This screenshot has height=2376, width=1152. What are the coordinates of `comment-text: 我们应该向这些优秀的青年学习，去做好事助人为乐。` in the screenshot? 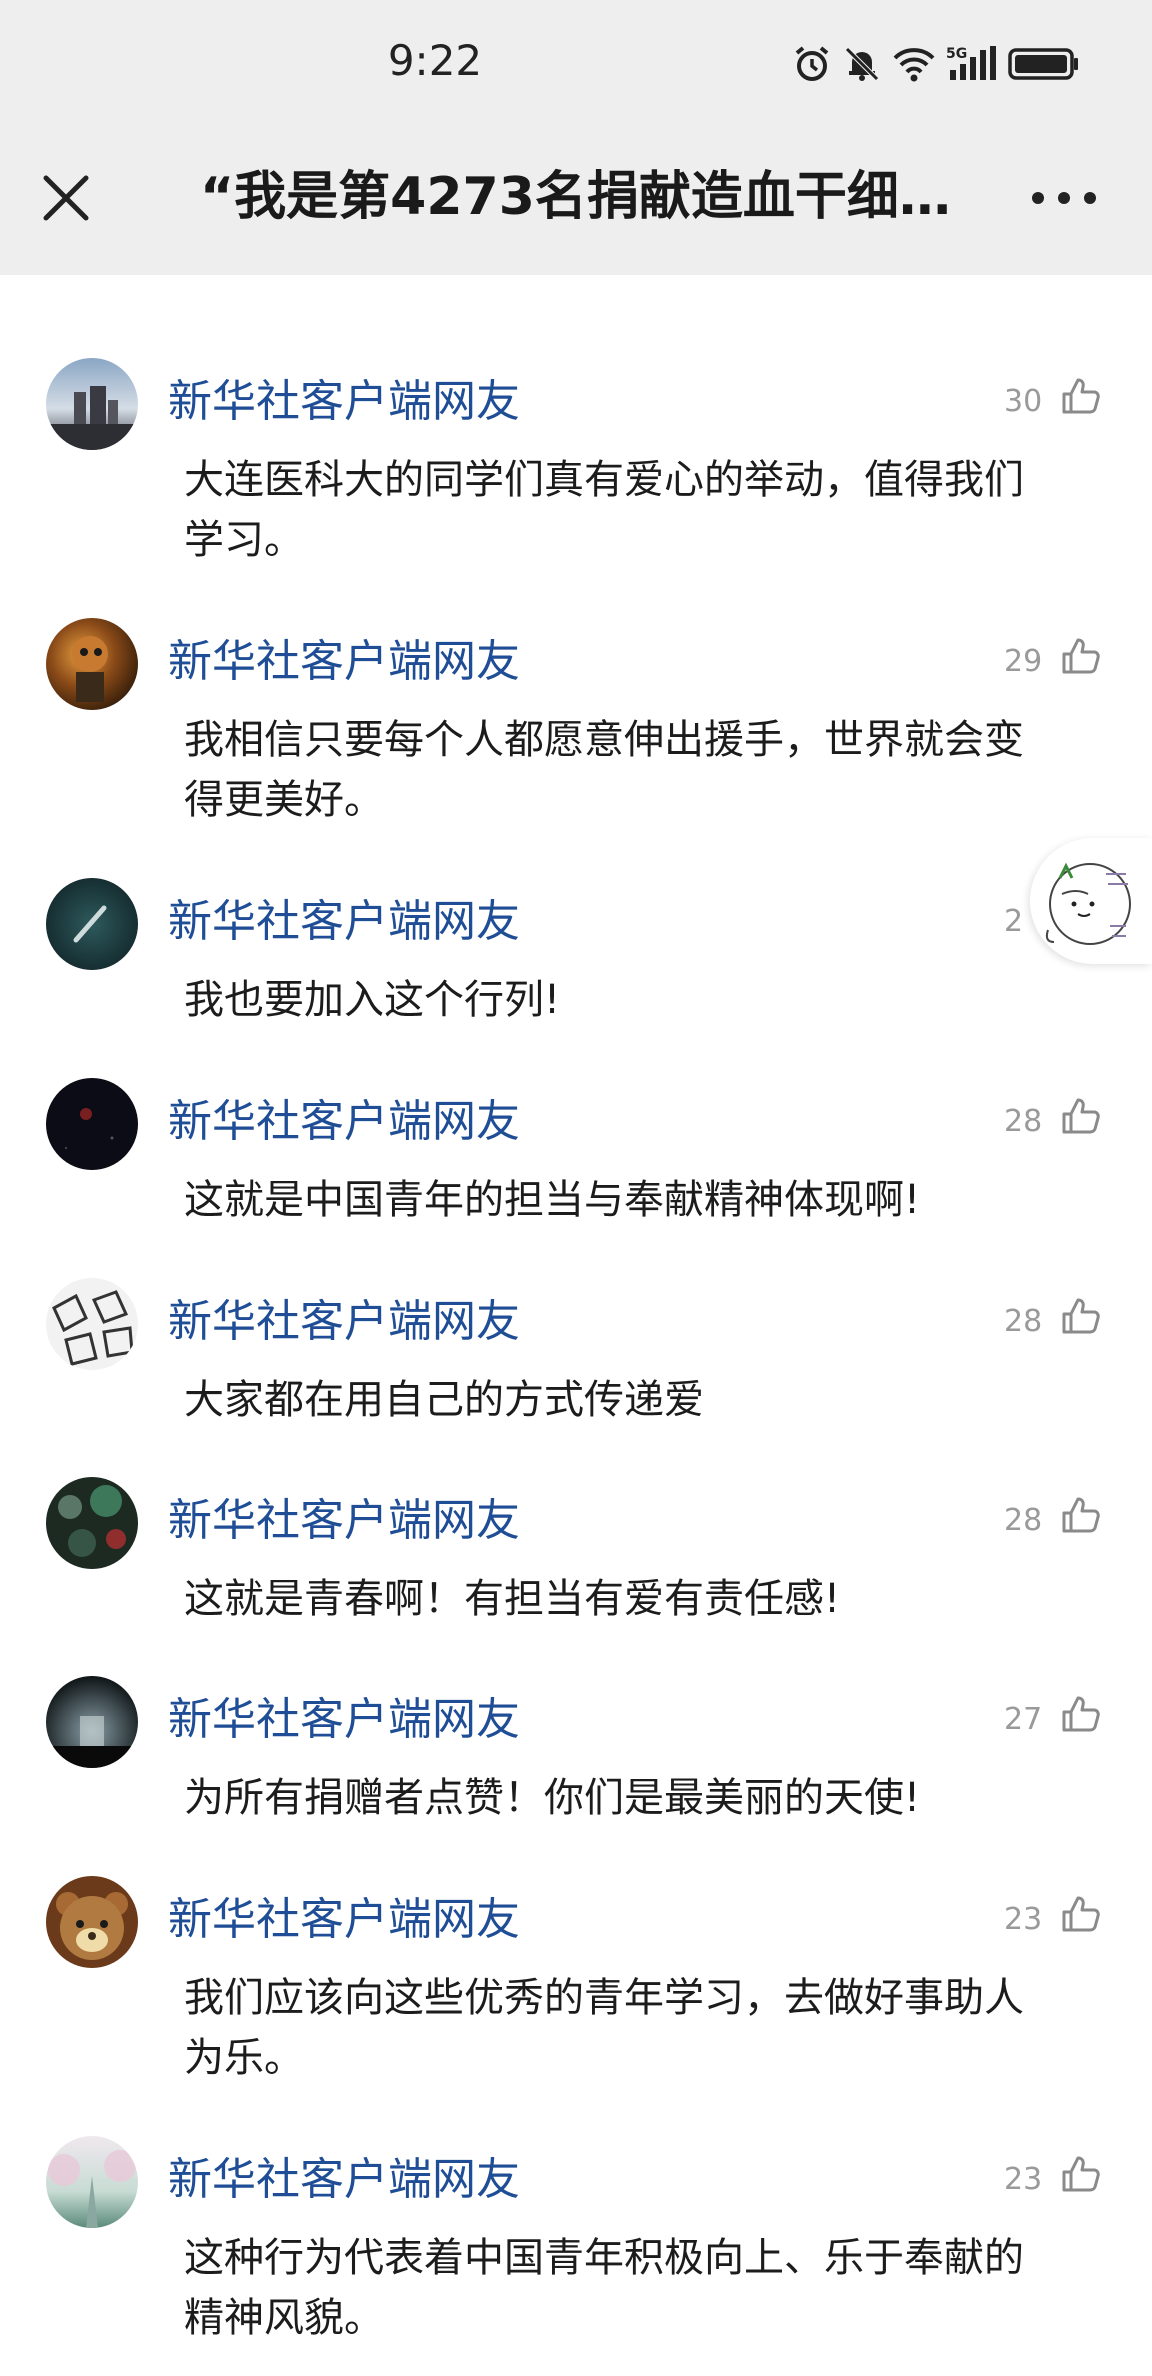 It's located at (604, 2028).